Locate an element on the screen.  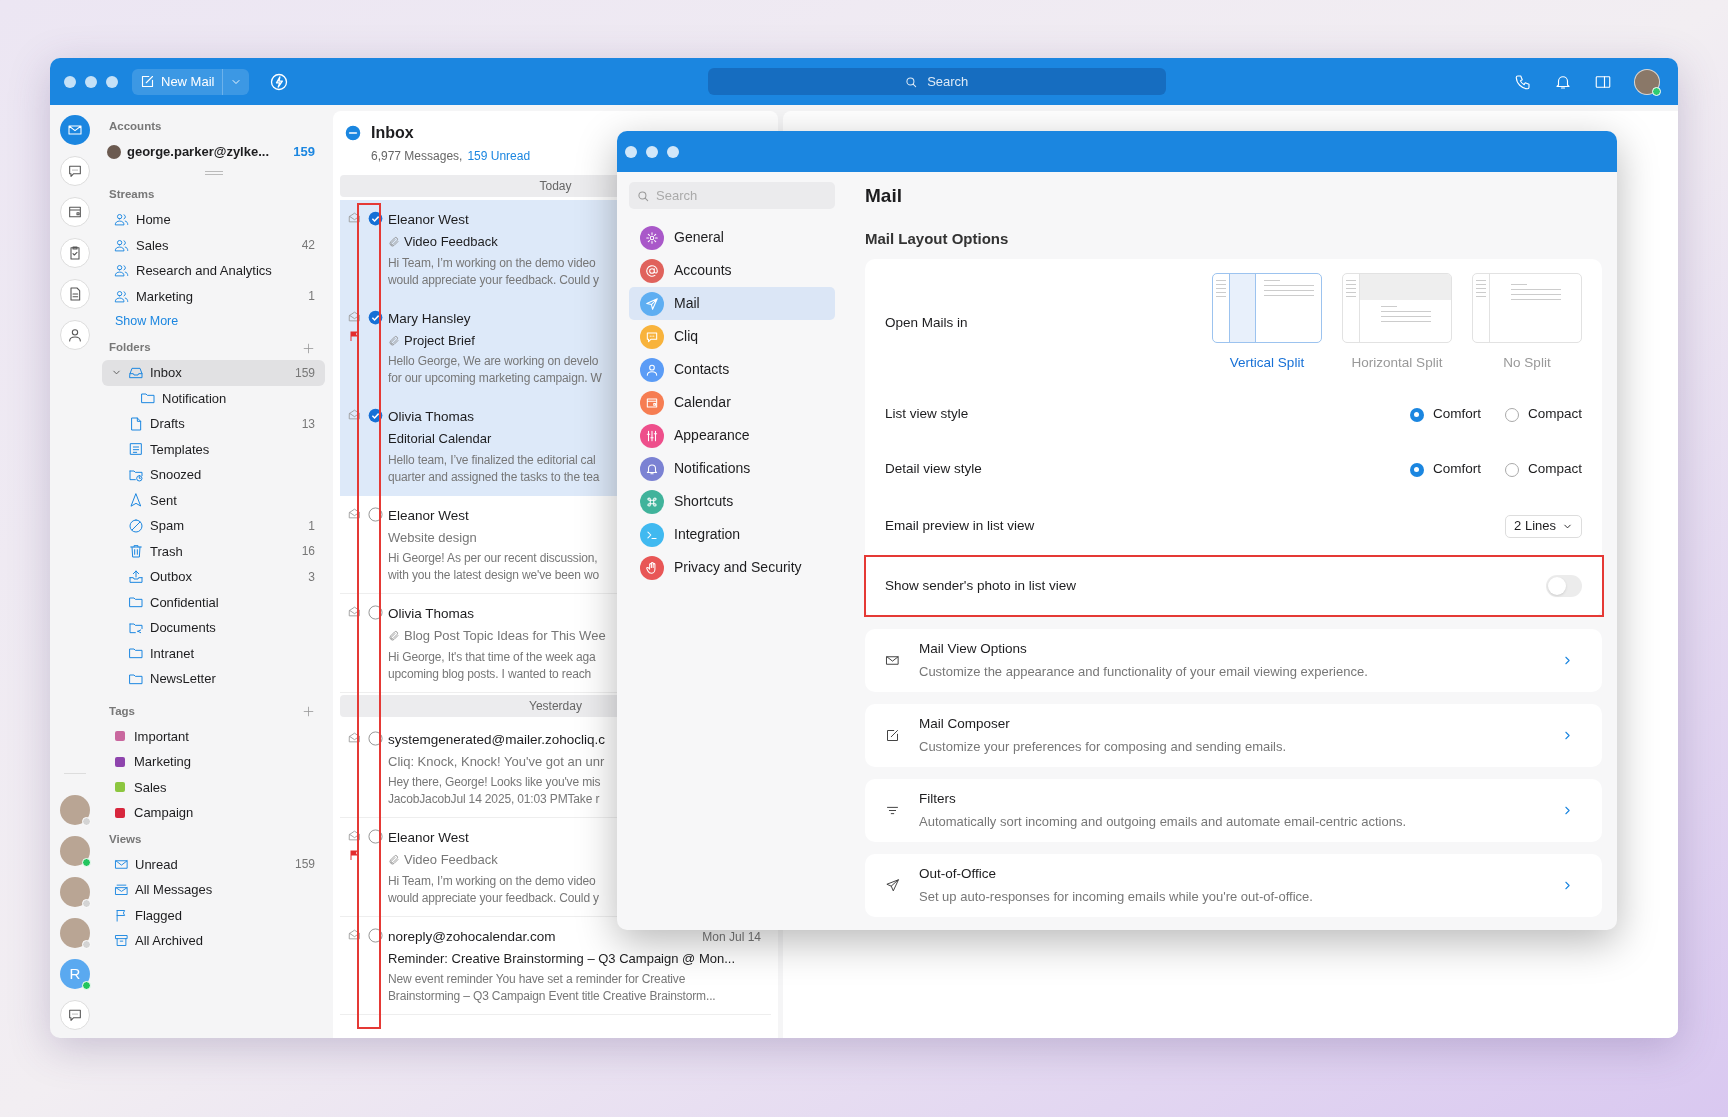
compose-icon is located at coordinates (892, 735).